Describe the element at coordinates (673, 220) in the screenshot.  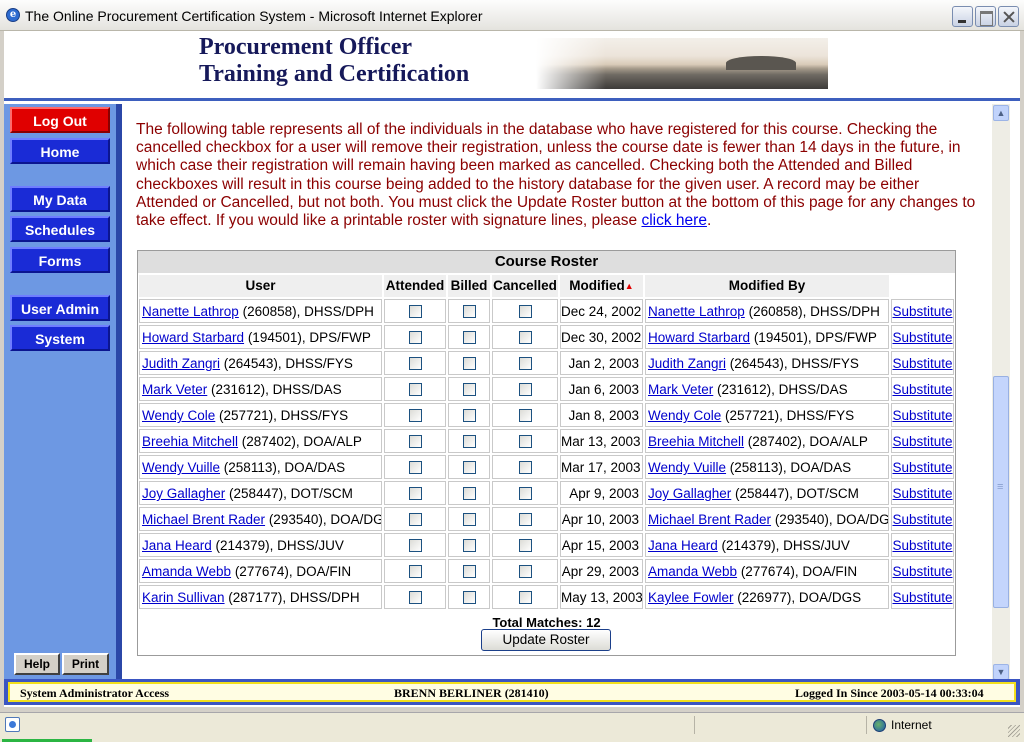
I see `printable-roster-link: click here` at that location.